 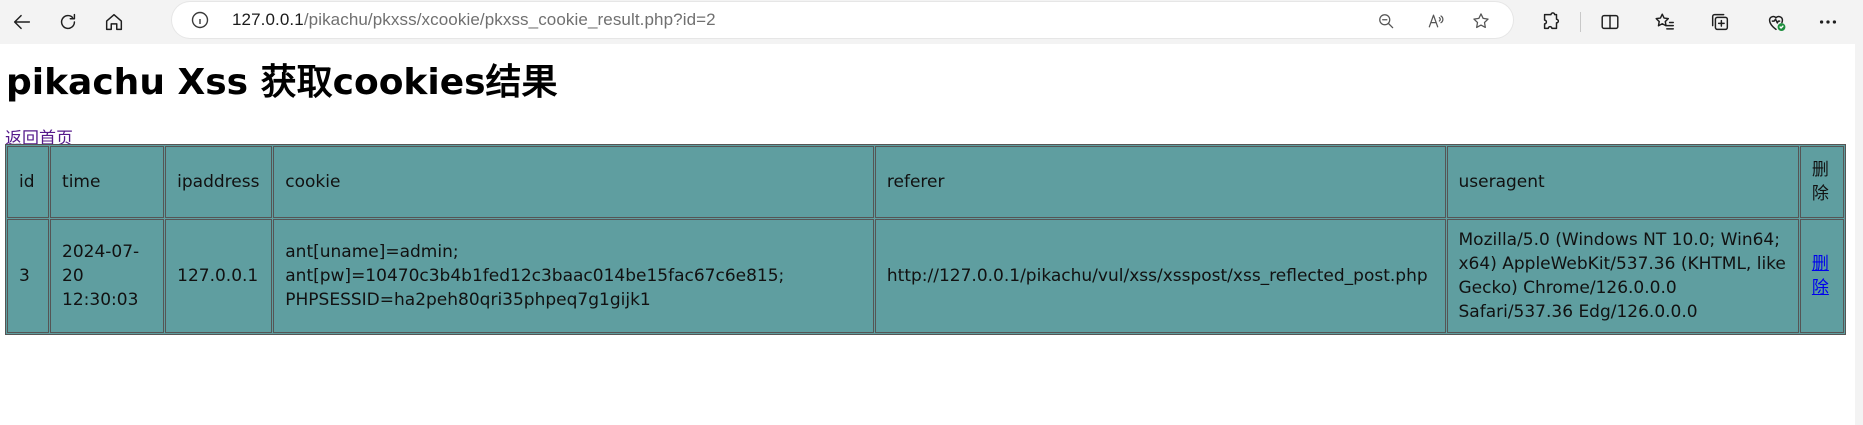 I want to click on refresh-icon, so click(x=68, y=21).